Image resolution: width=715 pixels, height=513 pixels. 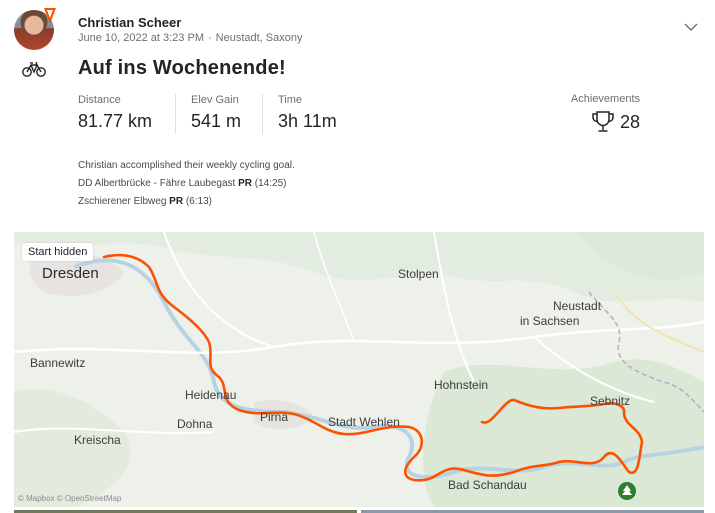 What do you see at coordinates (364, 422) in the screenshot?
I see `place-label: Stadt Wehlen` at bounding box center [364, 422].